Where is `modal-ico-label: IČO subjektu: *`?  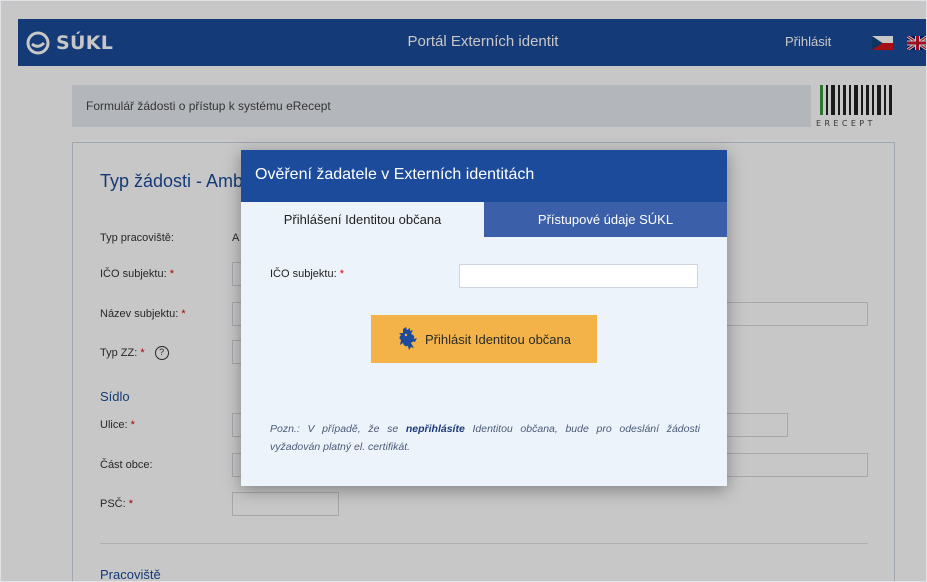
modal-ico-label: IČO subjektu: * is located at coordinates (307, 274).